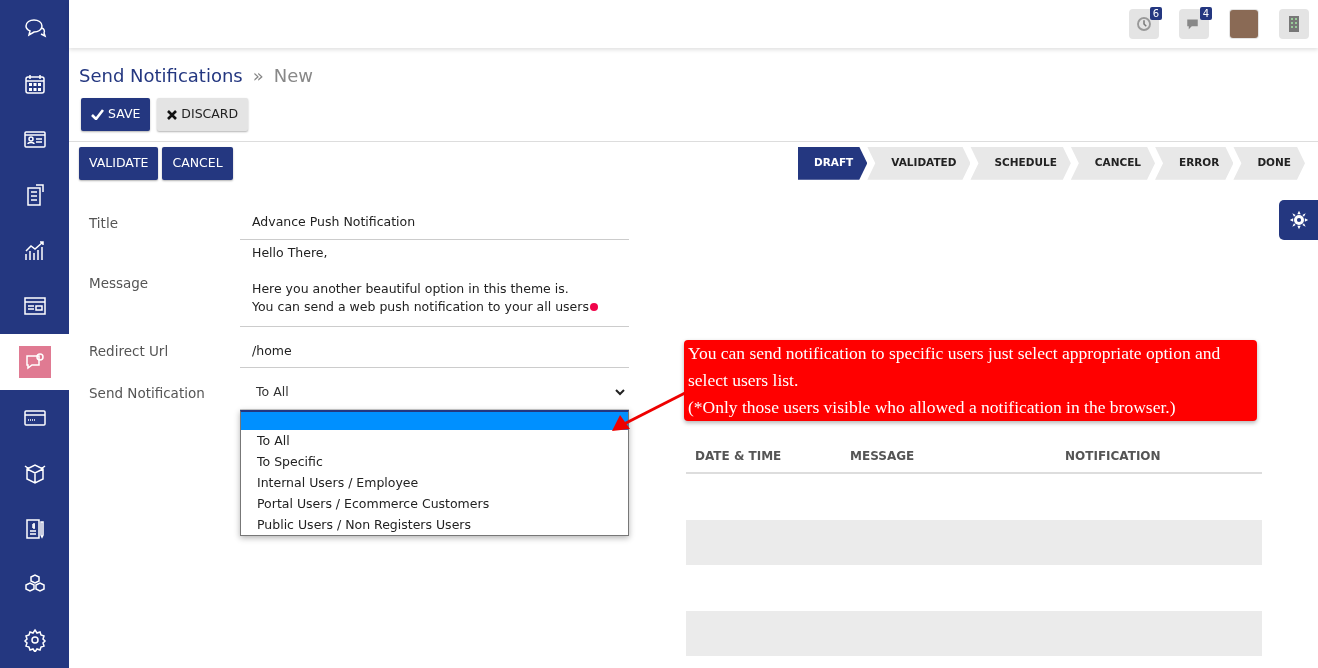 This screenshot has width=1318, height=668. I want to click on activity-icon, so click(1144, 24).